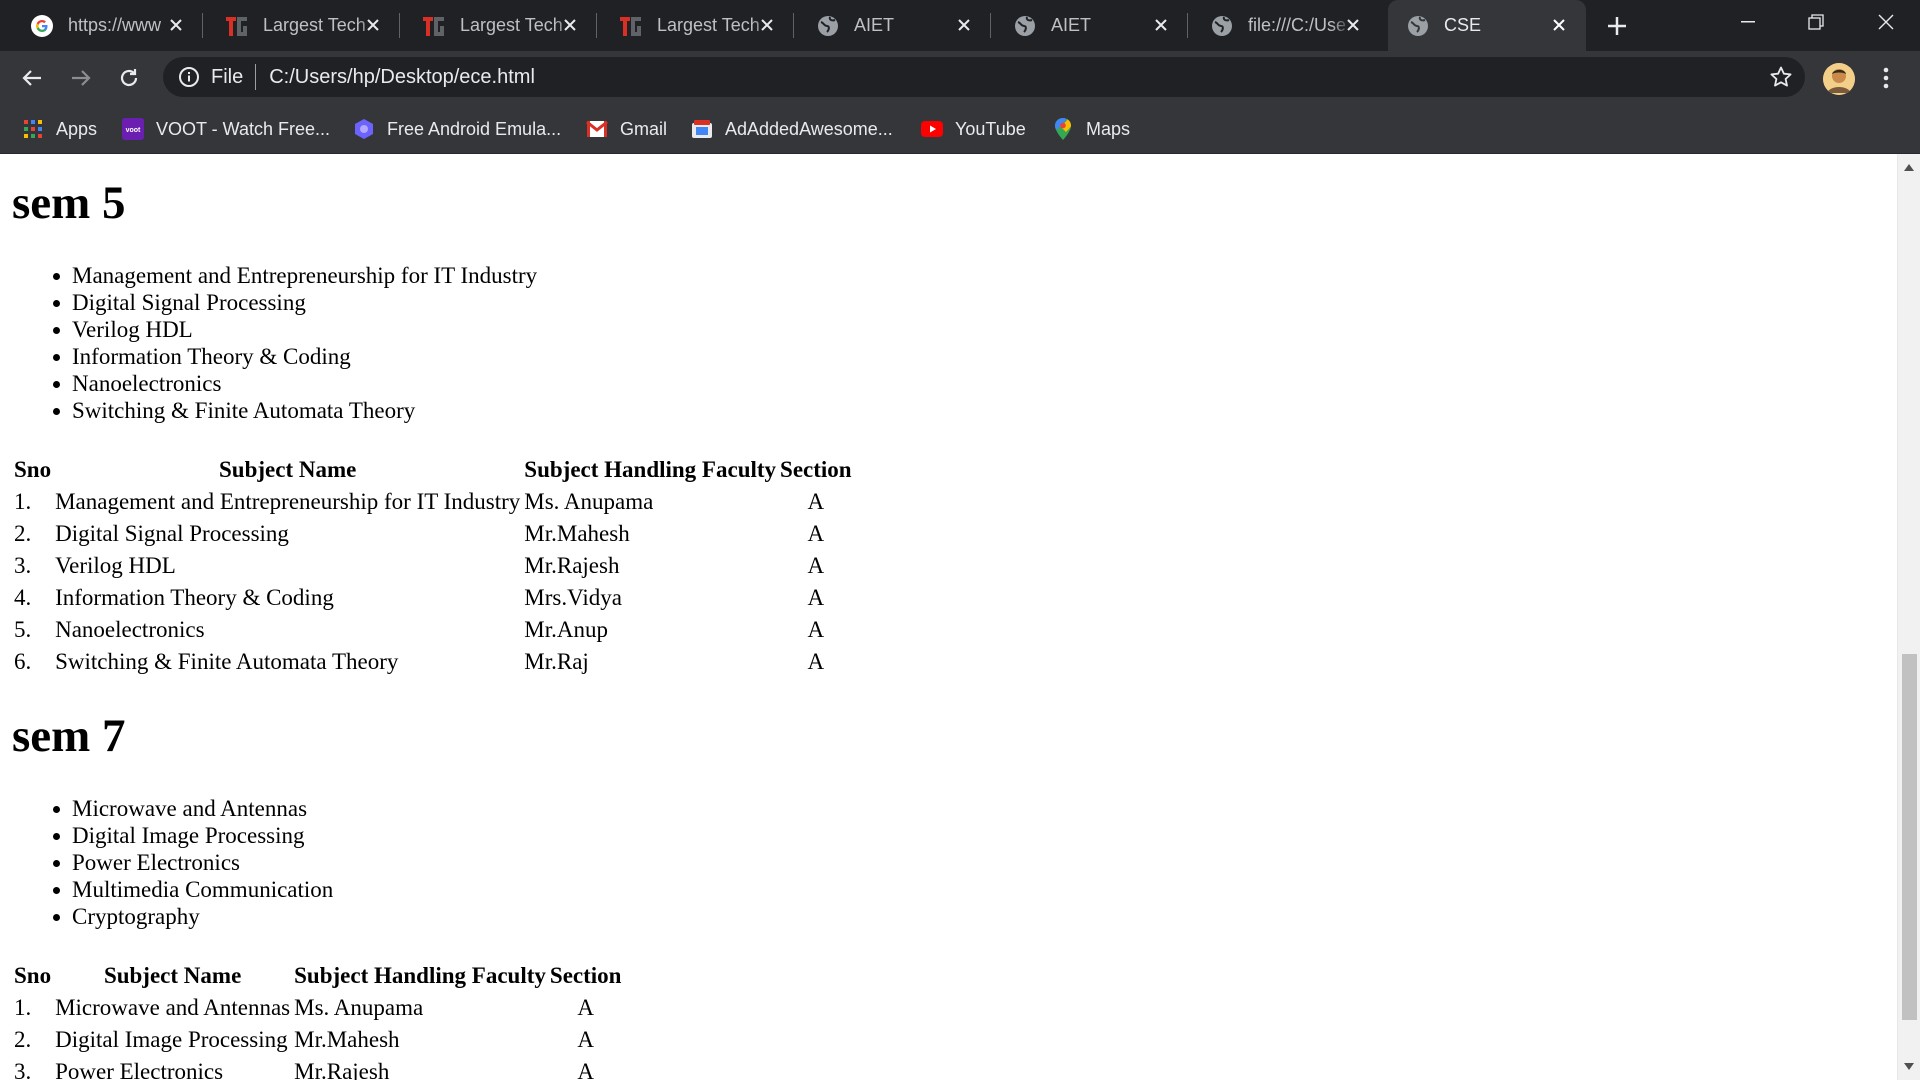 The height and width of the screenshot is (1080, 1920). Describe the element at coordinates (32, 78) in the screenshot. I see `back-button` at that location.